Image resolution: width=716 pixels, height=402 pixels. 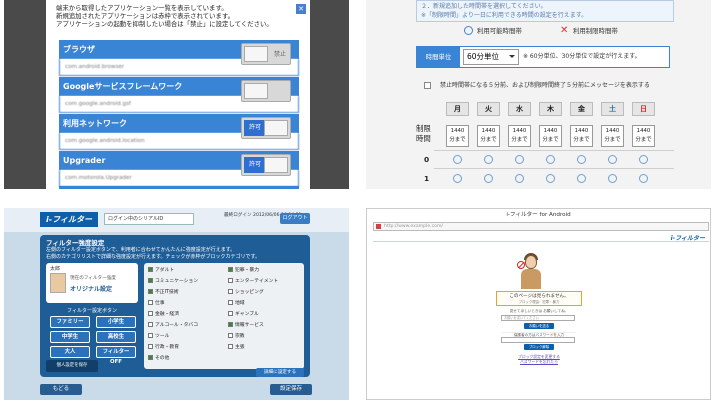 What do you see at coordinates (177, 281) in the screenshot?
I see `category-label: コミュニケーション` at bounding box center [177, 281].